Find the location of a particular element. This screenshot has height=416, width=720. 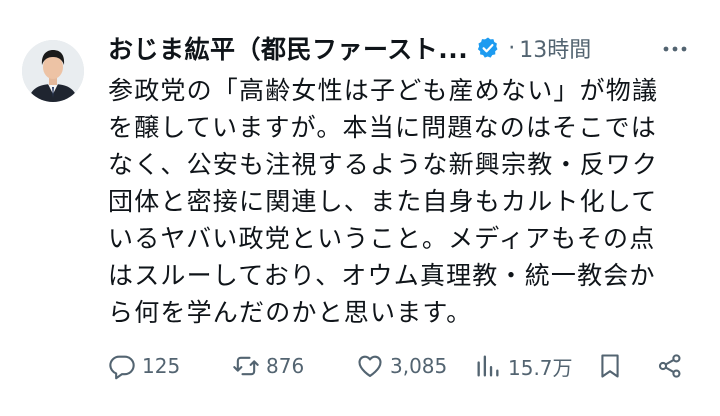

bookmark-icon is located at coordinates (610, 366).